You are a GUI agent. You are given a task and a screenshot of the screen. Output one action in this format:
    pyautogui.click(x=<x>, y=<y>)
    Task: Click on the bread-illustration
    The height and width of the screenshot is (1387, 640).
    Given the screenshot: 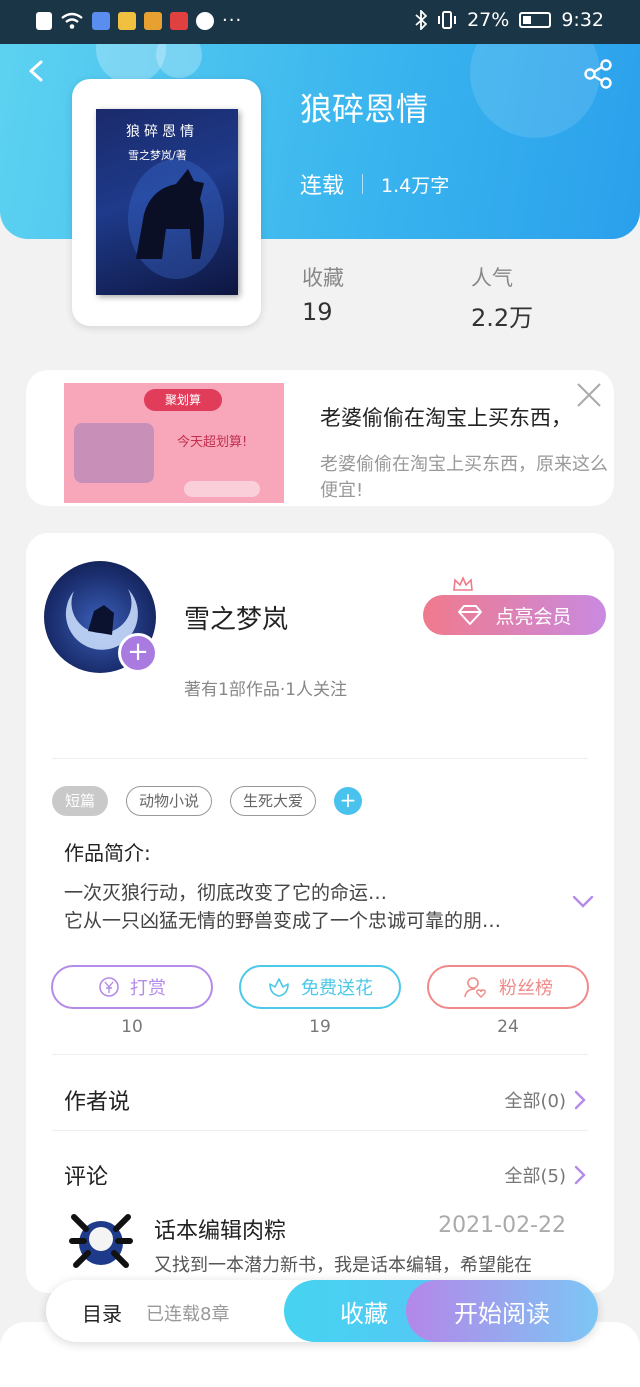 What is the action you would take?
    pyautogui.click(x=114, y=453)
    